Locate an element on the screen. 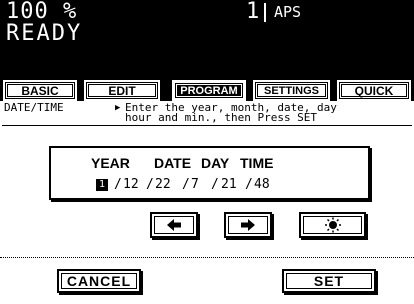  date-label: DATE is located at coordinates (173, 163).